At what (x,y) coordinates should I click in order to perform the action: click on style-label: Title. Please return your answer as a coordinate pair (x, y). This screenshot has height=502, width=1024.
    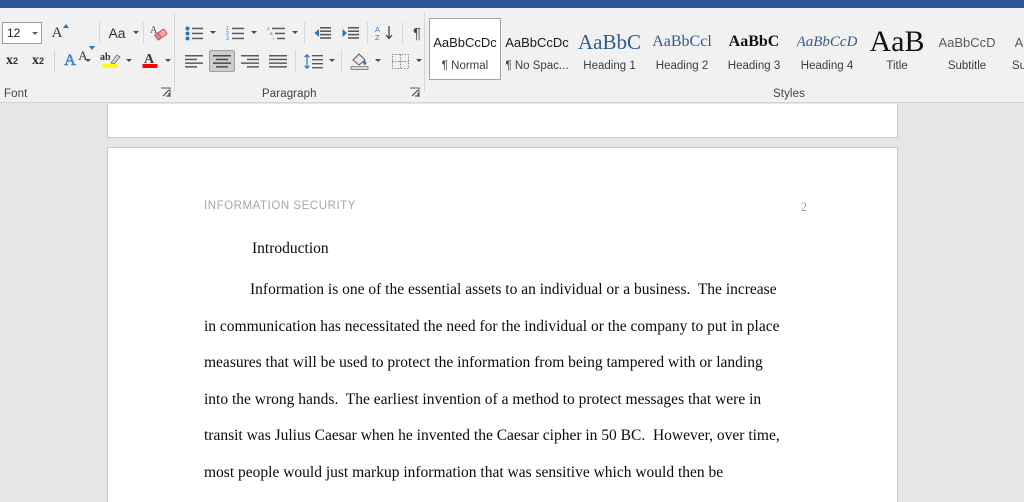
    Looking at the image, I should click on (897, 66).